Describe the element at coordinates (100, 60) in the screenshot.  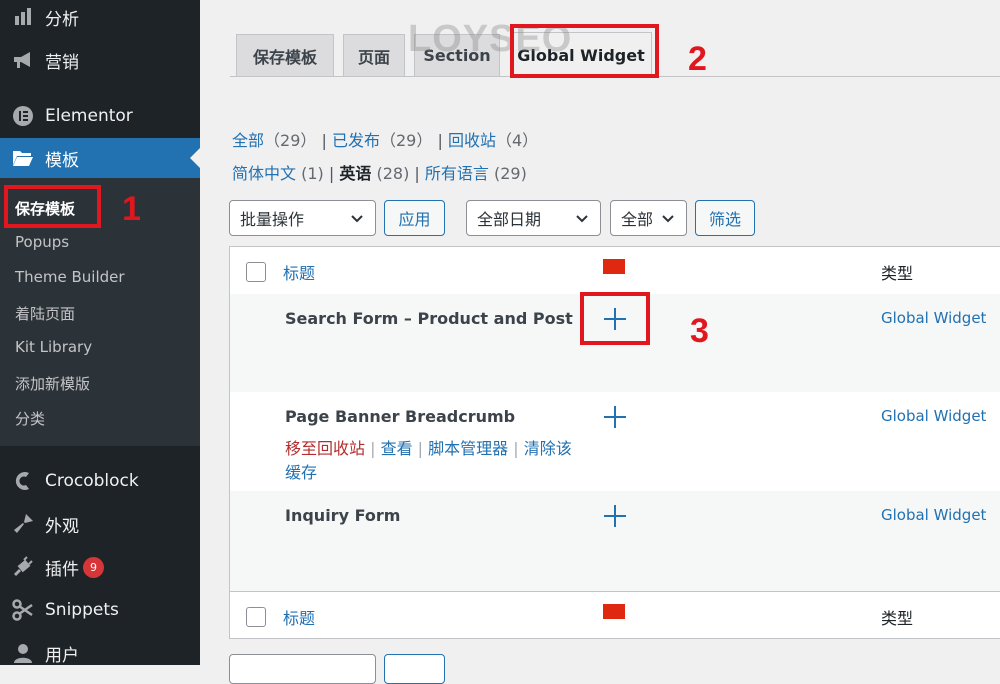
I see `menu-item-marketing: 营销` at that location.